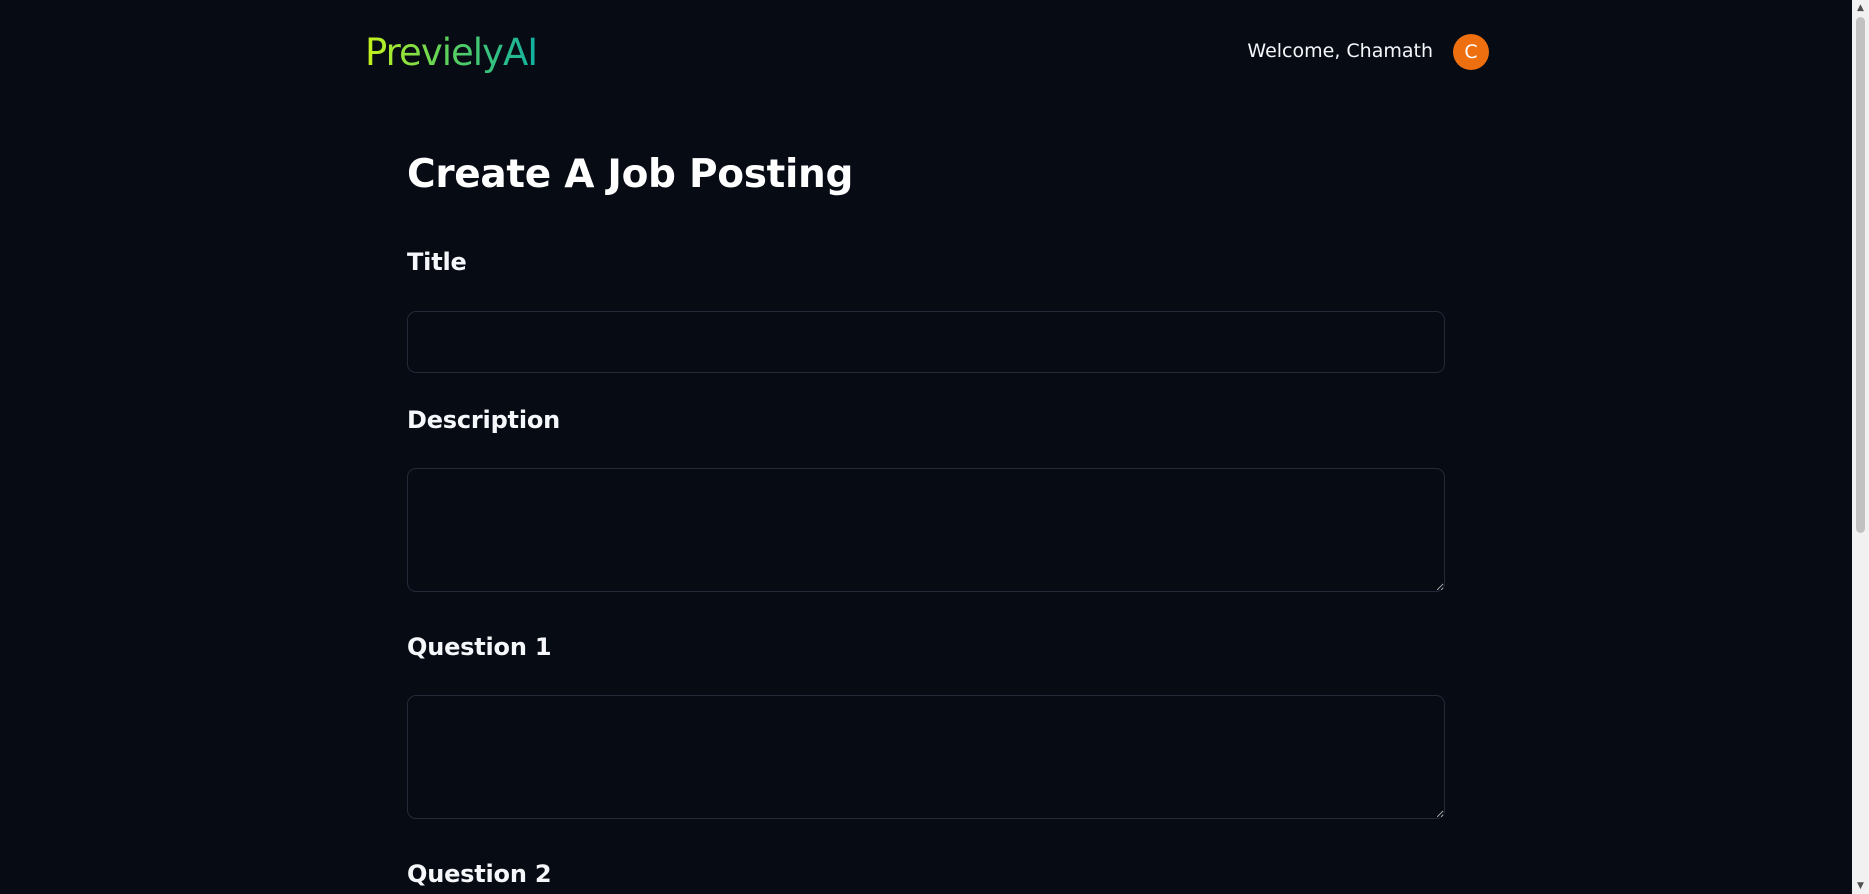  I want to click on welcome-message: Welcome, Chamath, so click(1340, 51).